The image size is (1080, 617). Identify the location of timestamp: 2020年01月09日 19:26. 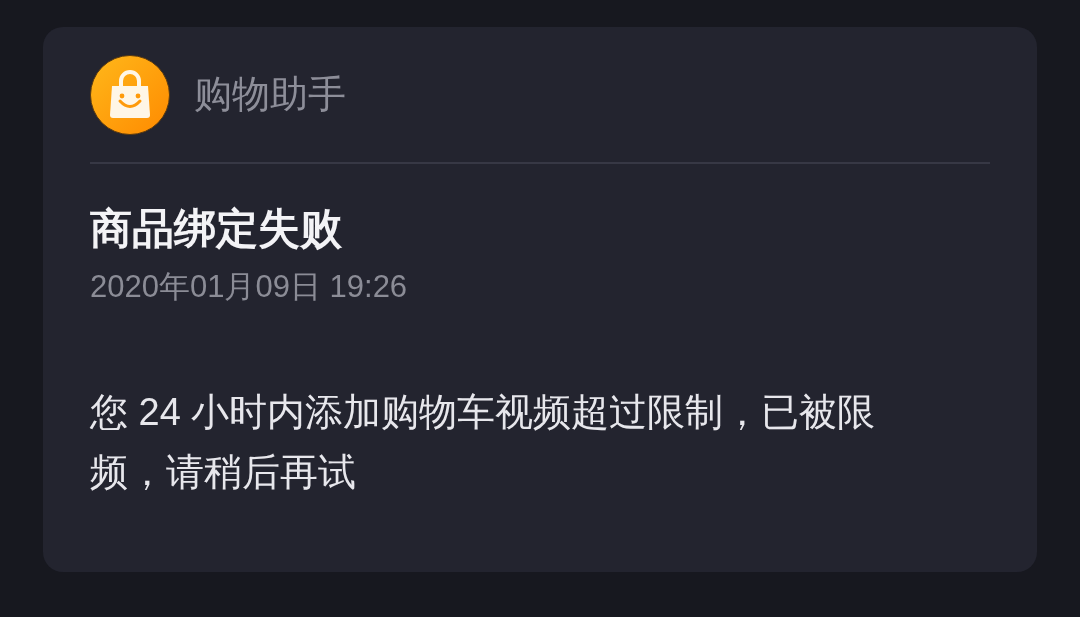
(249, 287).